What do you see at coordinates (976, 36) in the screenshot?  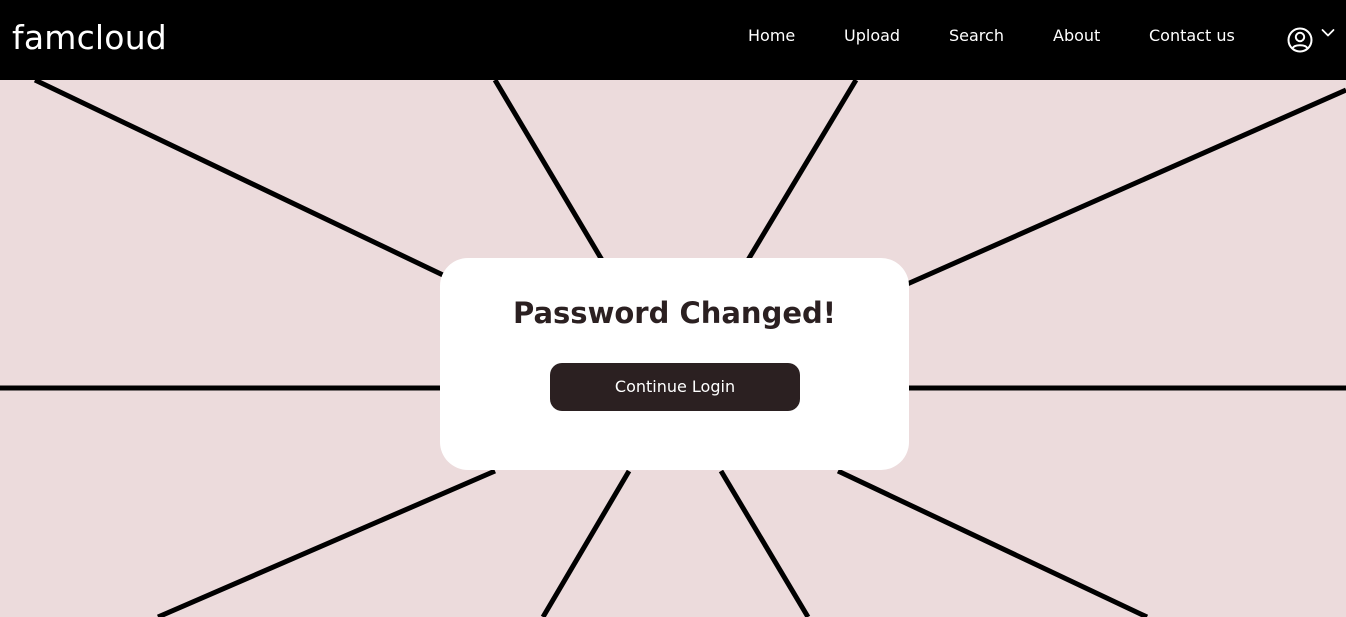 I see `nav-link-search: Search` at bounding box center [976, 36].